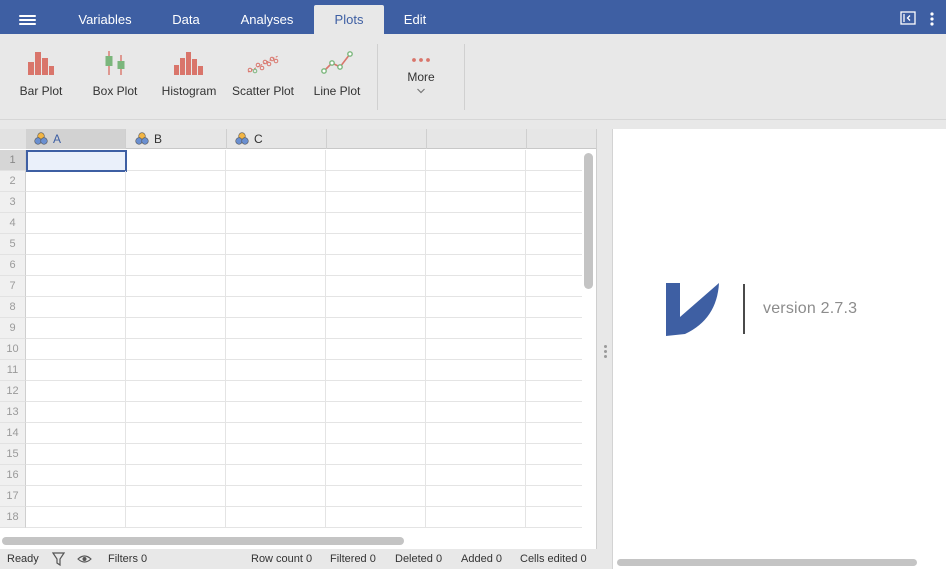  What do you see at coordinates (337, 78) in the screenshot?
I see `line-plot-button: Line Plot` at bounding box center [337, 78].